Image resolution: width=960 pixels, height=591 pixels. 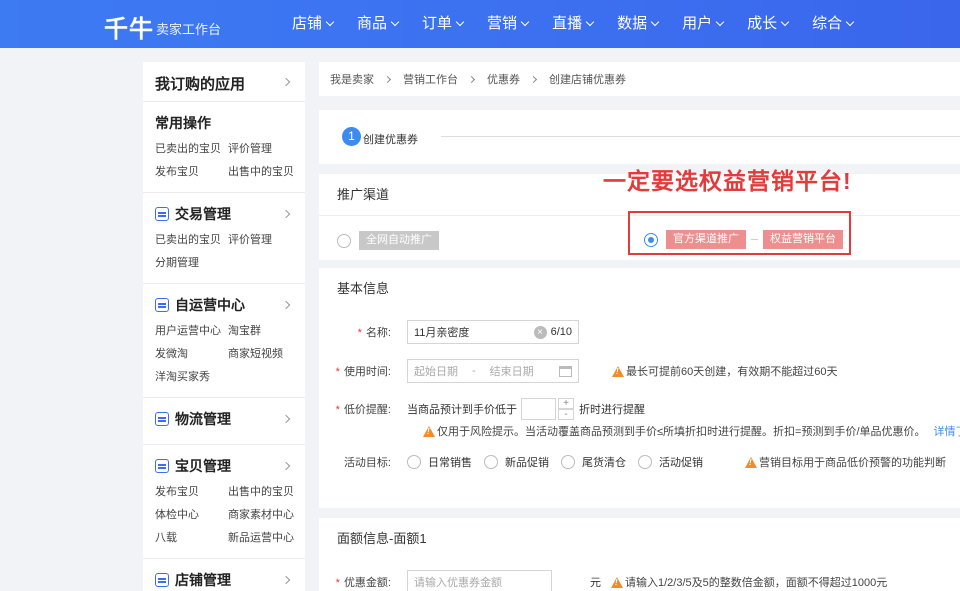 What do you see at coordinates (833, 24) in the screenshot?
I see `nav-item-general: 综合` at bounding box center [833, 24].